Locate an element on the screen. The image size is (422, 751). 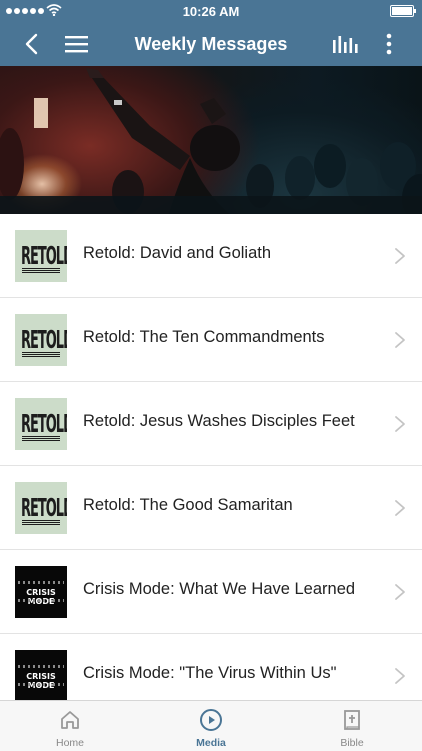
message-title: Crisis Mode: "The Virus Within Us" is located at coordinates (210, 673).